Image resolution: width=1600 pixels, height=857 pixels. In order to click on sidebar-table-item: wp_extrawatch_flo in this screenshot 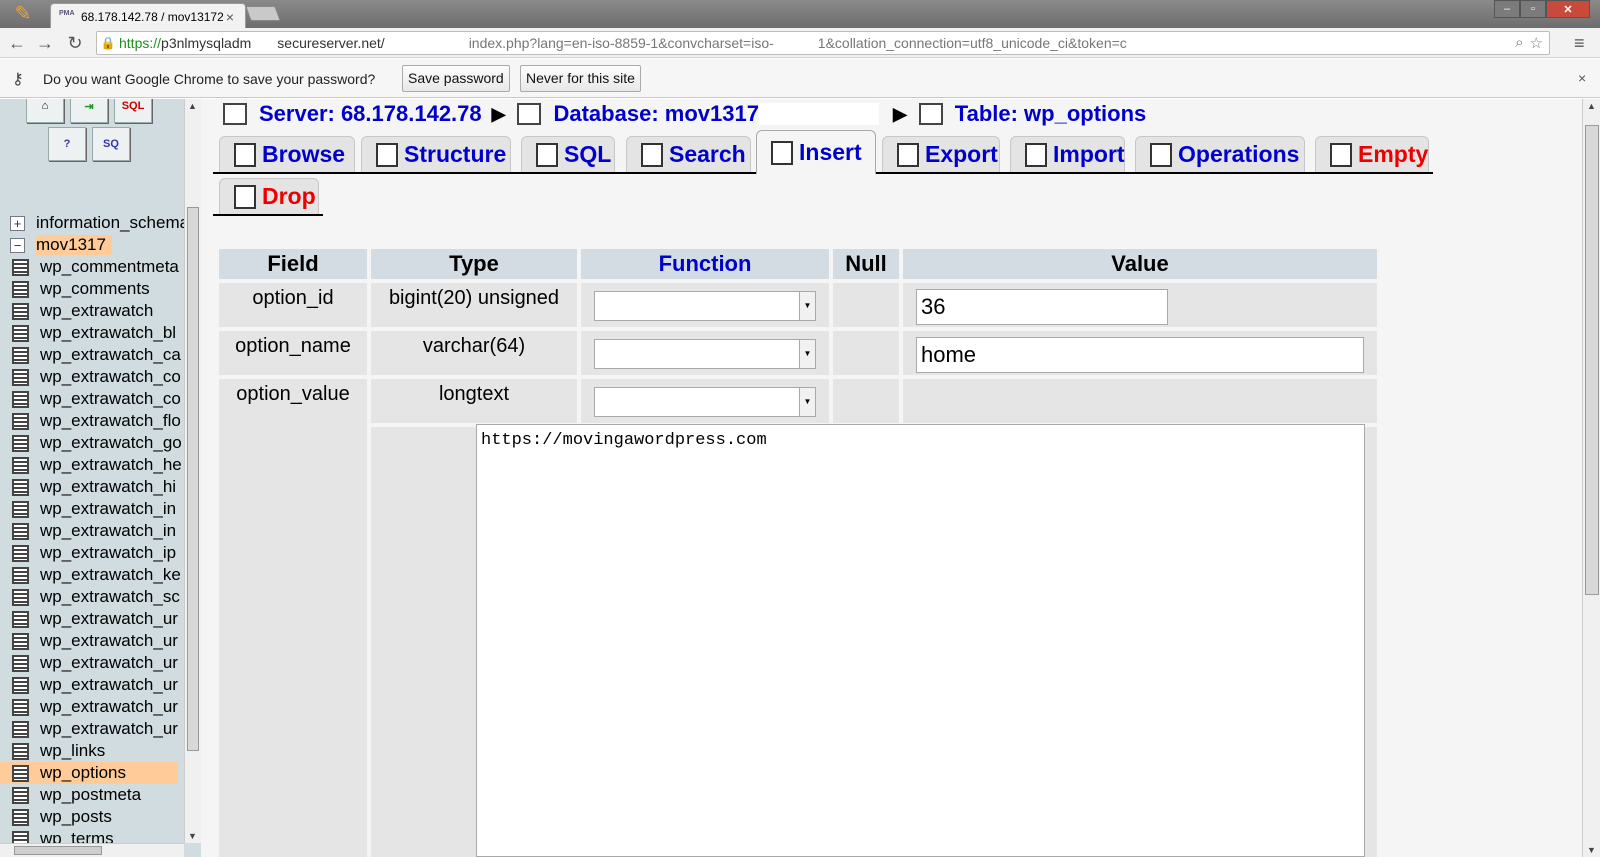, I will do `click(92, 421)`.